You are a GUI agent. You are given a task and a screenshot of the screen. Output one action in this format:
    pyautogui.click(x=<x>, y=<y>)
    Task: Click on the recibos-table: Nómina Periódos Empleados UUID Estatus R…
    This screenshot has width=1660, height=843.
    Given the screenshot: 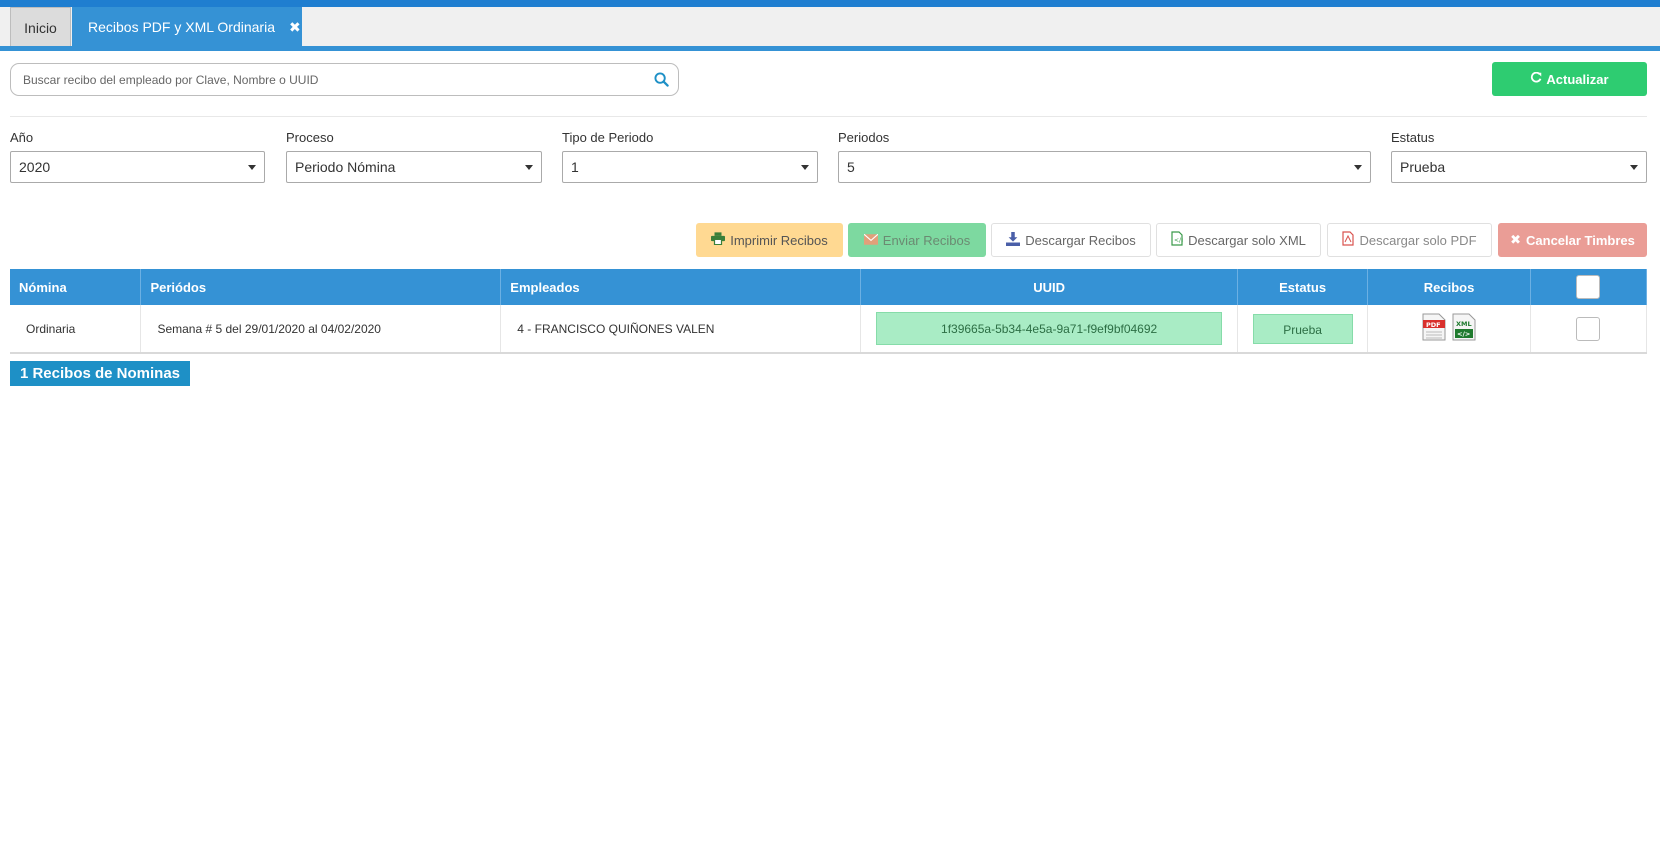 What is the action you would take?
    pyautogui.click(x=829, y=311)
    